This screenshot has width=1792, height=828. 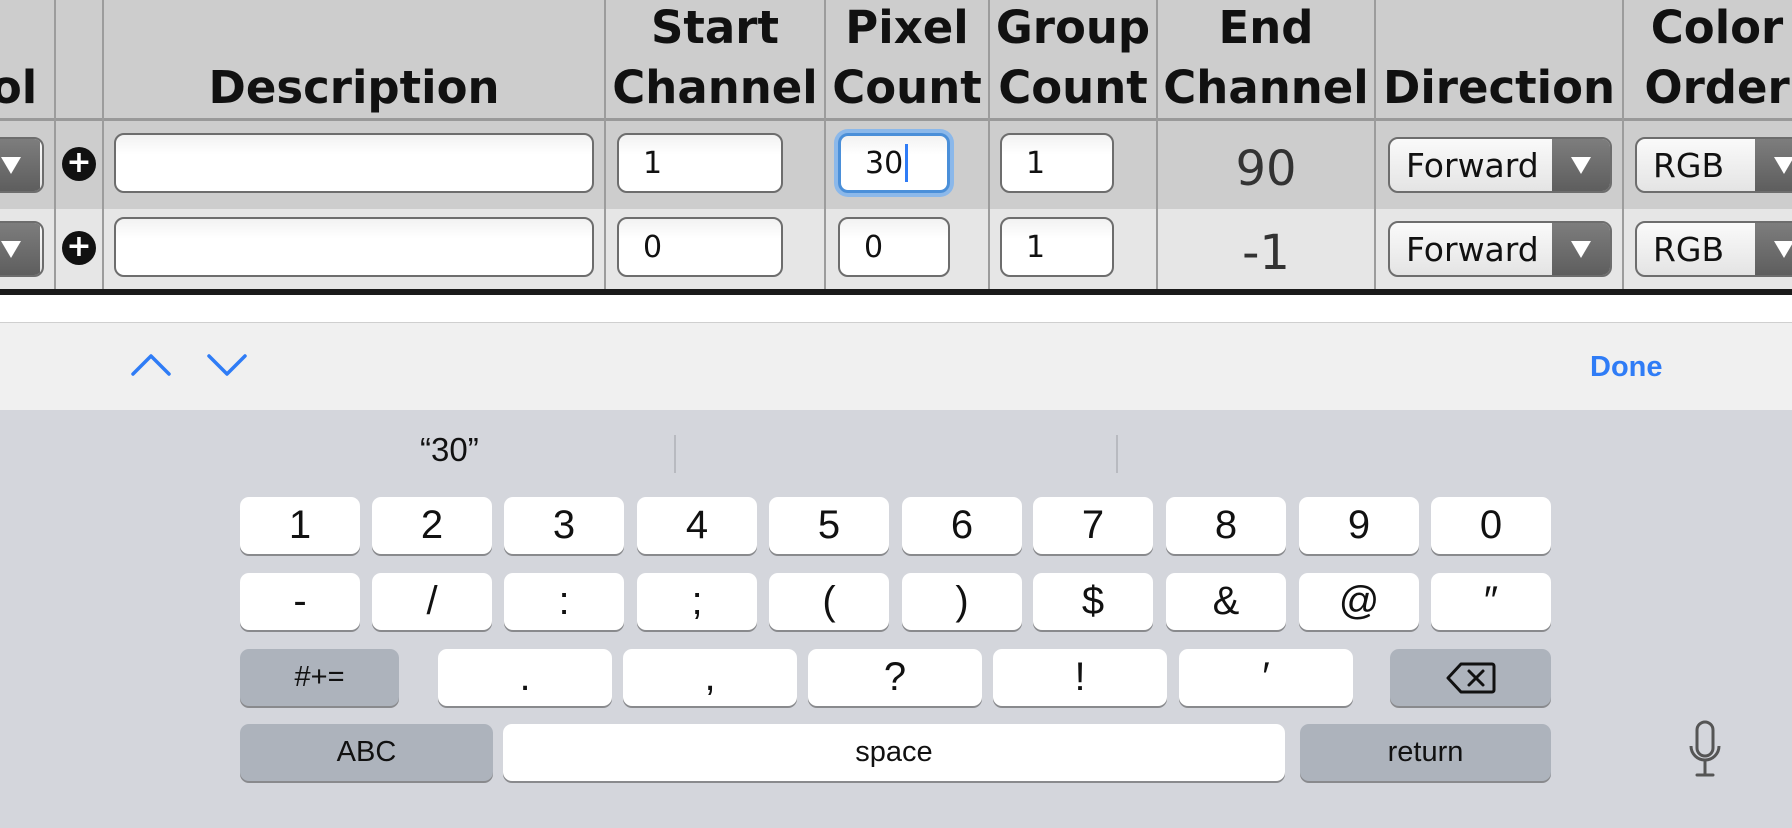 I want to click on microphone-icon, so click(x=1705, y=750).